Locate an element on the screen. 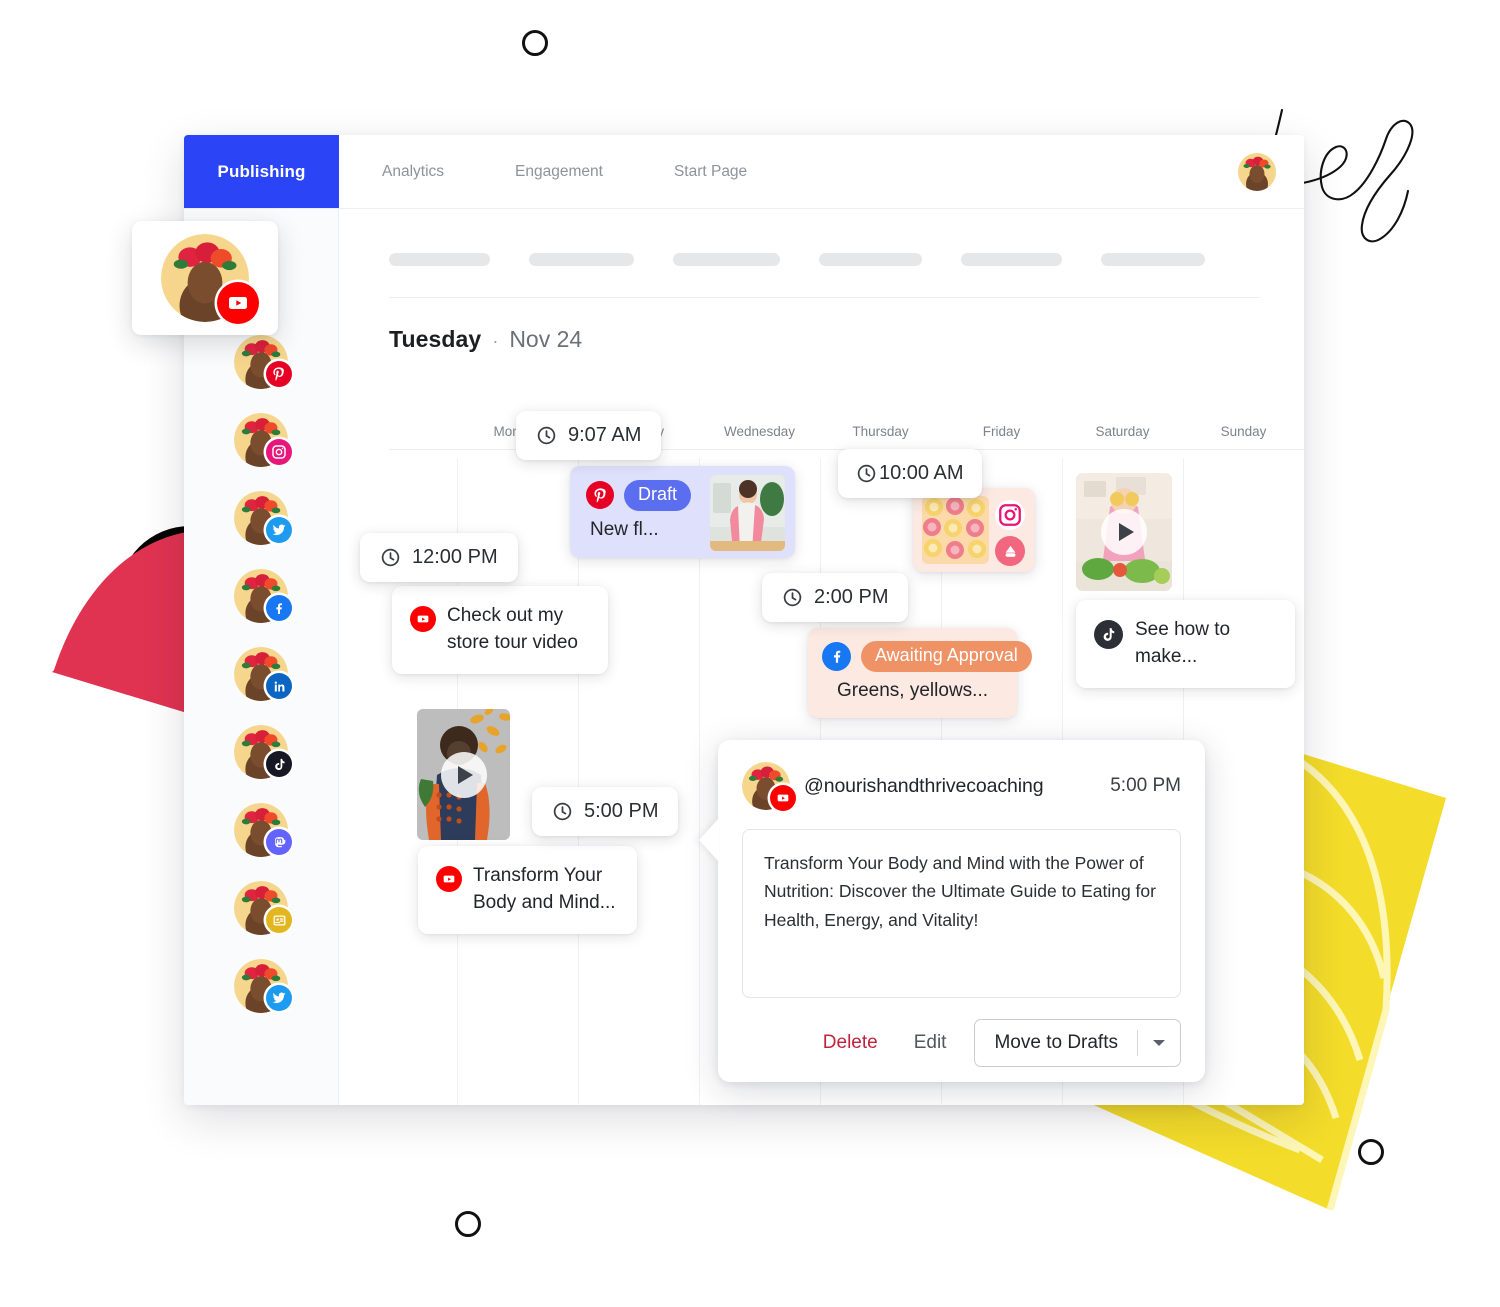 This screenshot has width=1500, height=1307. post-detail-header: @nourishandthrivecoaching 5:00 PM is located at coordinates (961, 786).